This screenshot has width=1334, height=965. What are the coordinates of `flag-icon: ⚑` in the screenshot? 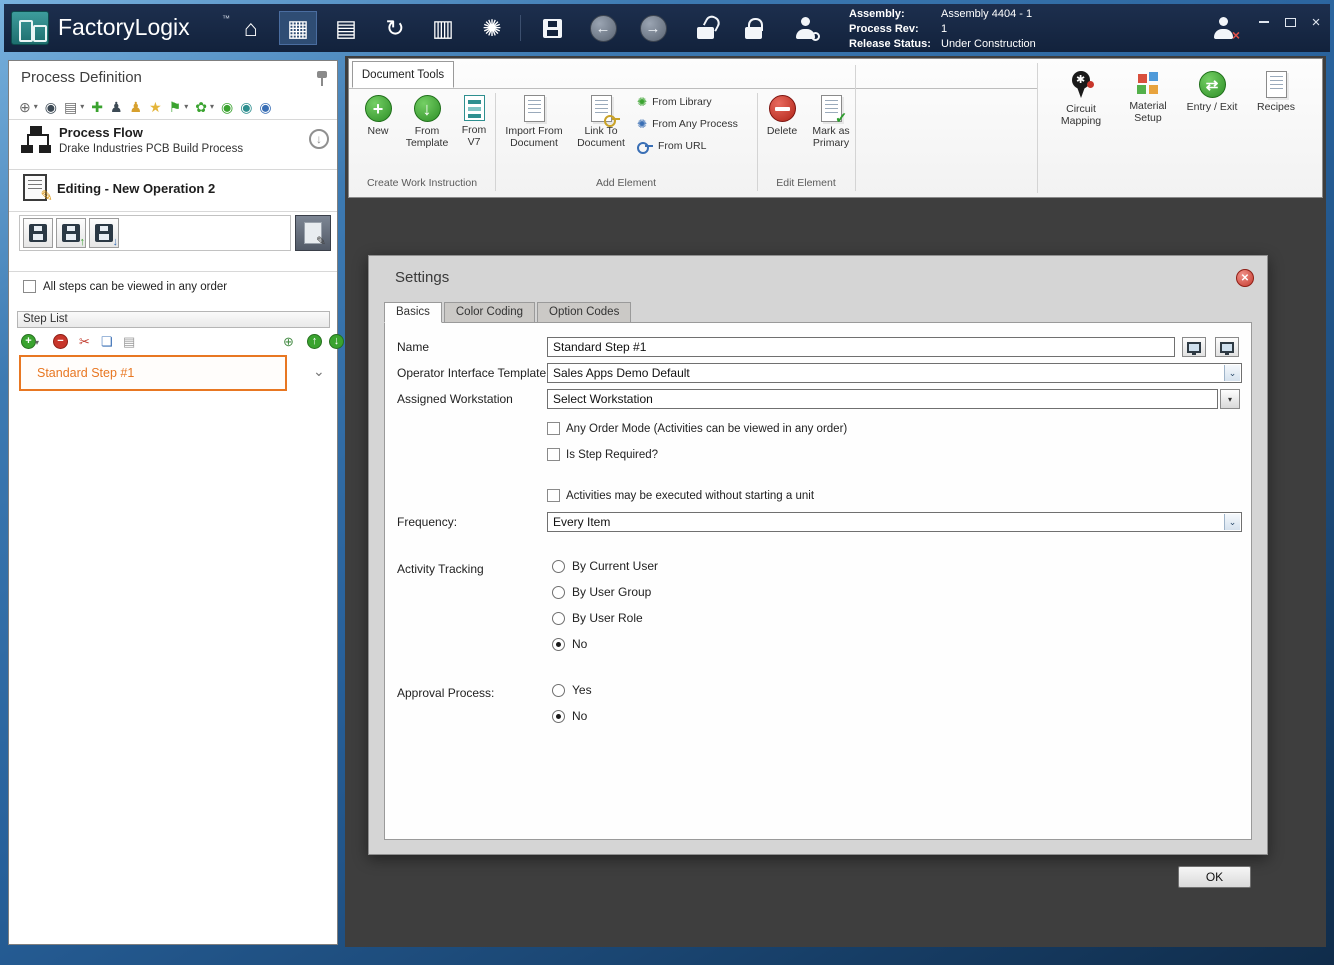 It's located at (175, 107).